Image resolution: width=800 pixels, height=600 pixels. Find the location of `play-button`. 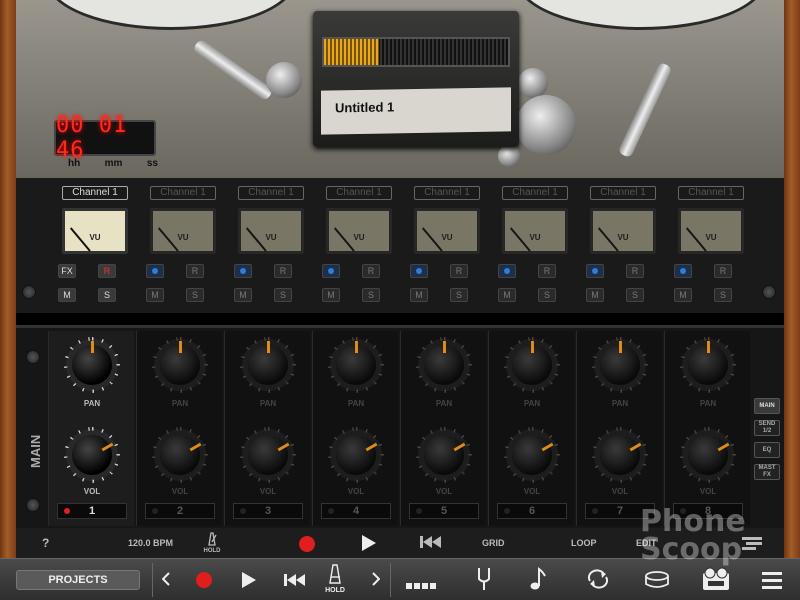

play-button is located at coordinates (369, 543).